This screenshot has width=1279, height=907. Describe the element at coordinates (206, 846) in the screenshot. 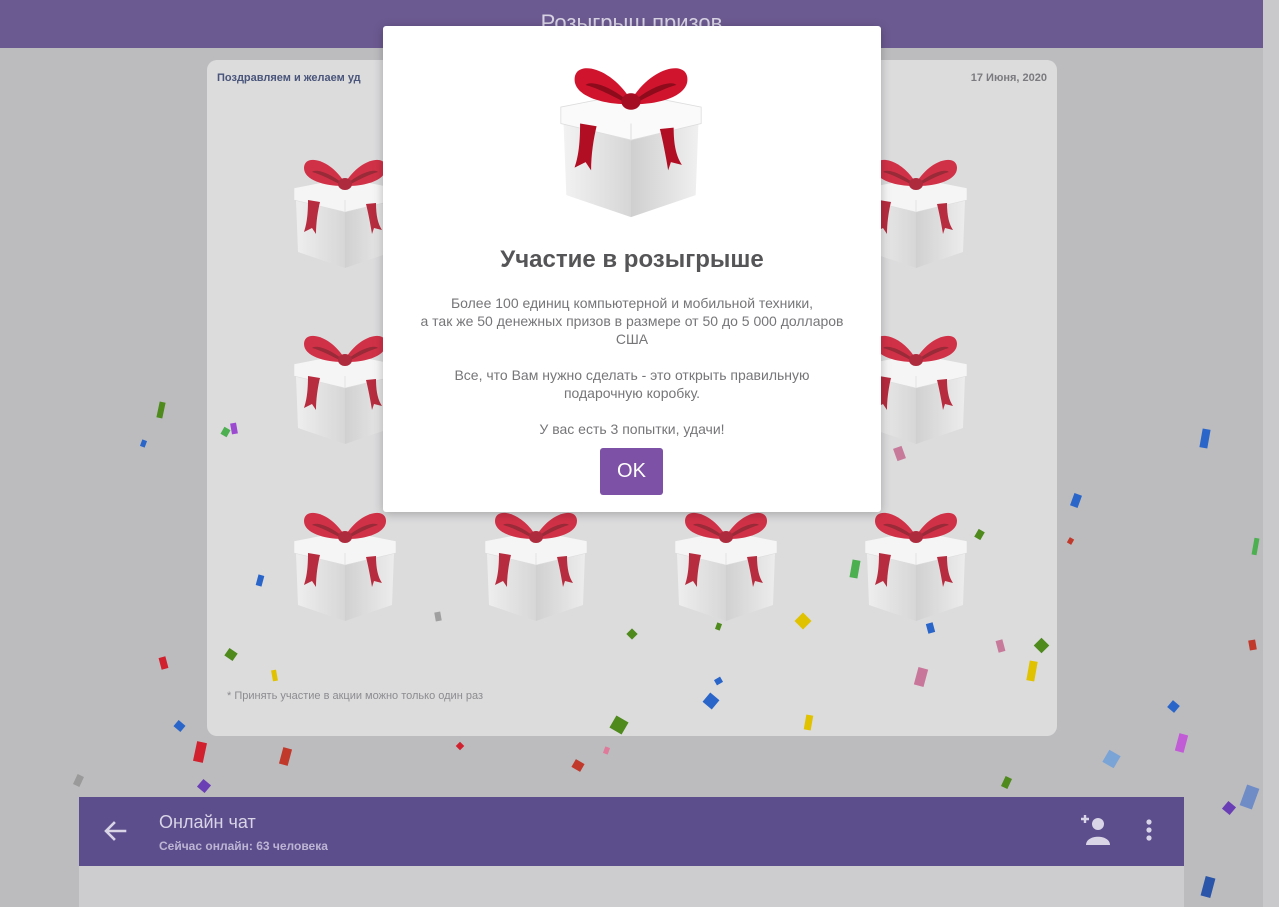

I see `online-label: Сейчас онлайн:` at that location.